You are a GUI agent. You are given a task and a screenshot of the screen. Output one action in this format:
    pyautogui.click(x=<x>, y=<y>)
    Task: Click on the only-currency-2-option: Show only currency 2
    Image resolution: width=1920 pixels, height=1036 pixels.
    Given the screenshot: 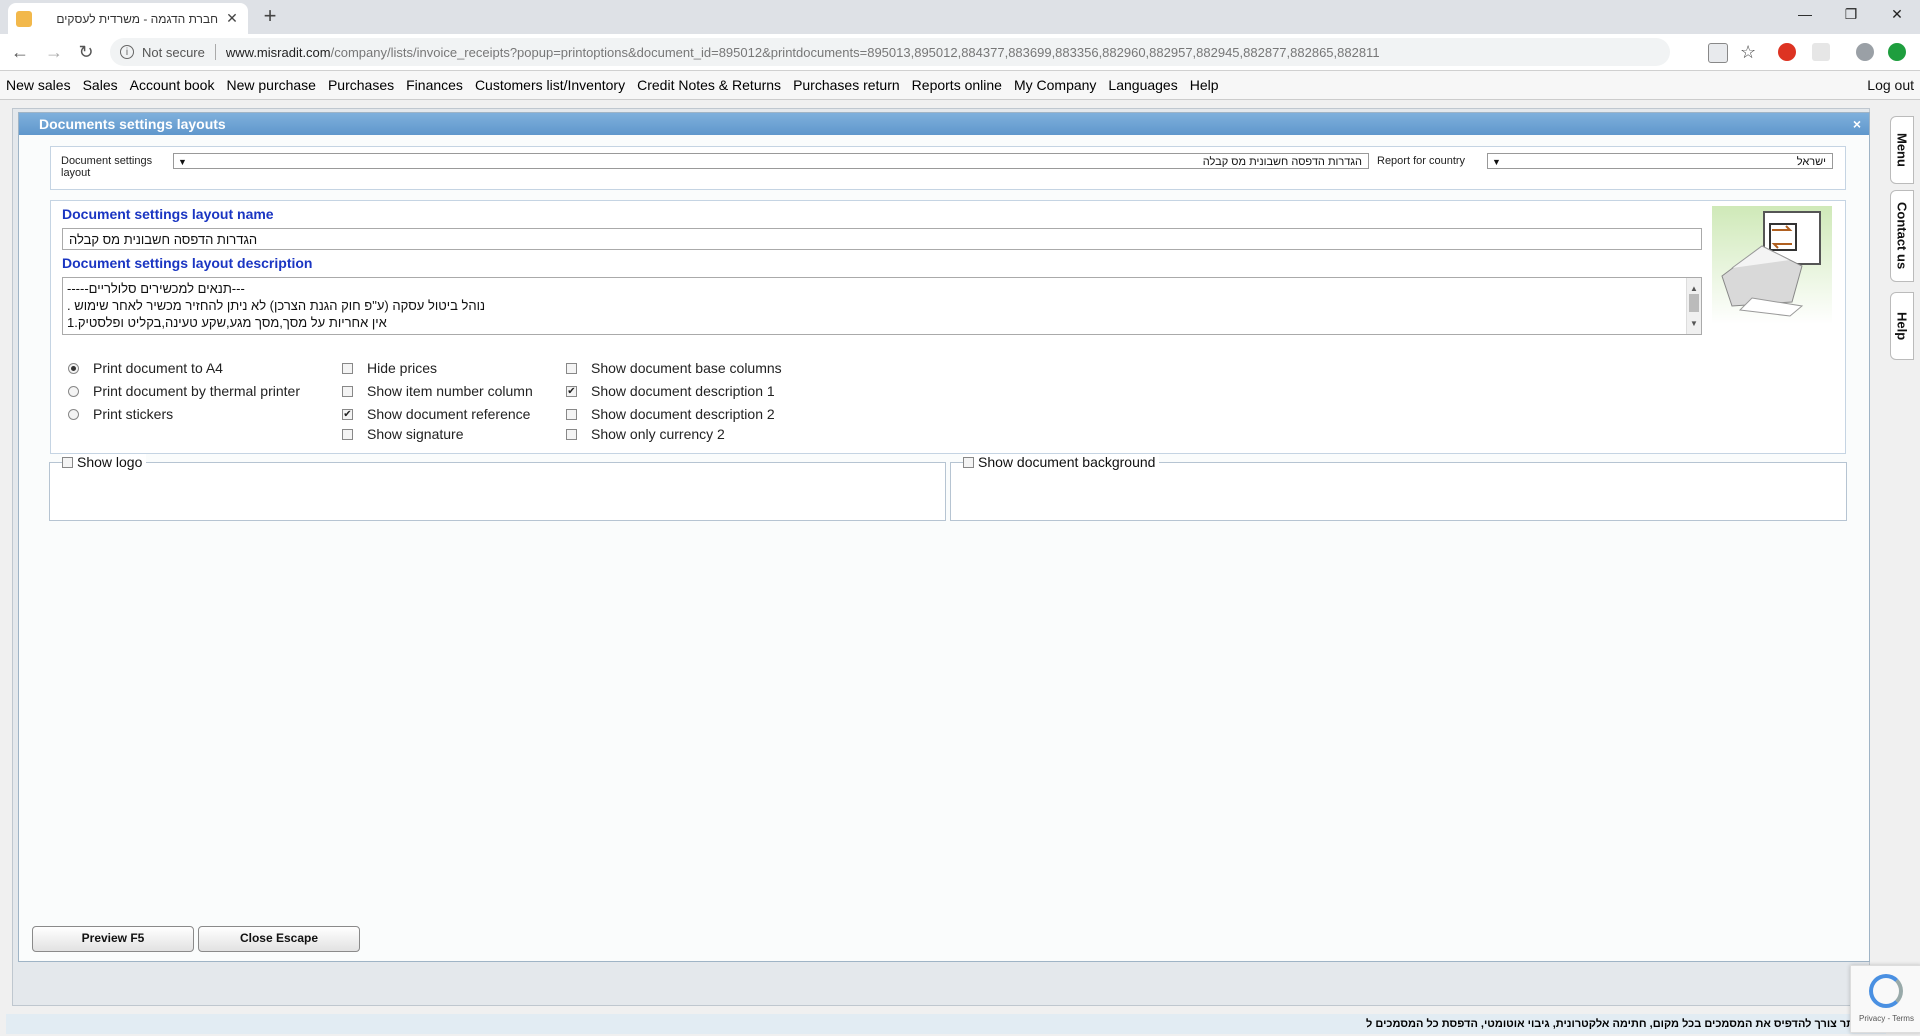 What is the action you would take?
    pyautogui.click(x=645, y=434)
    